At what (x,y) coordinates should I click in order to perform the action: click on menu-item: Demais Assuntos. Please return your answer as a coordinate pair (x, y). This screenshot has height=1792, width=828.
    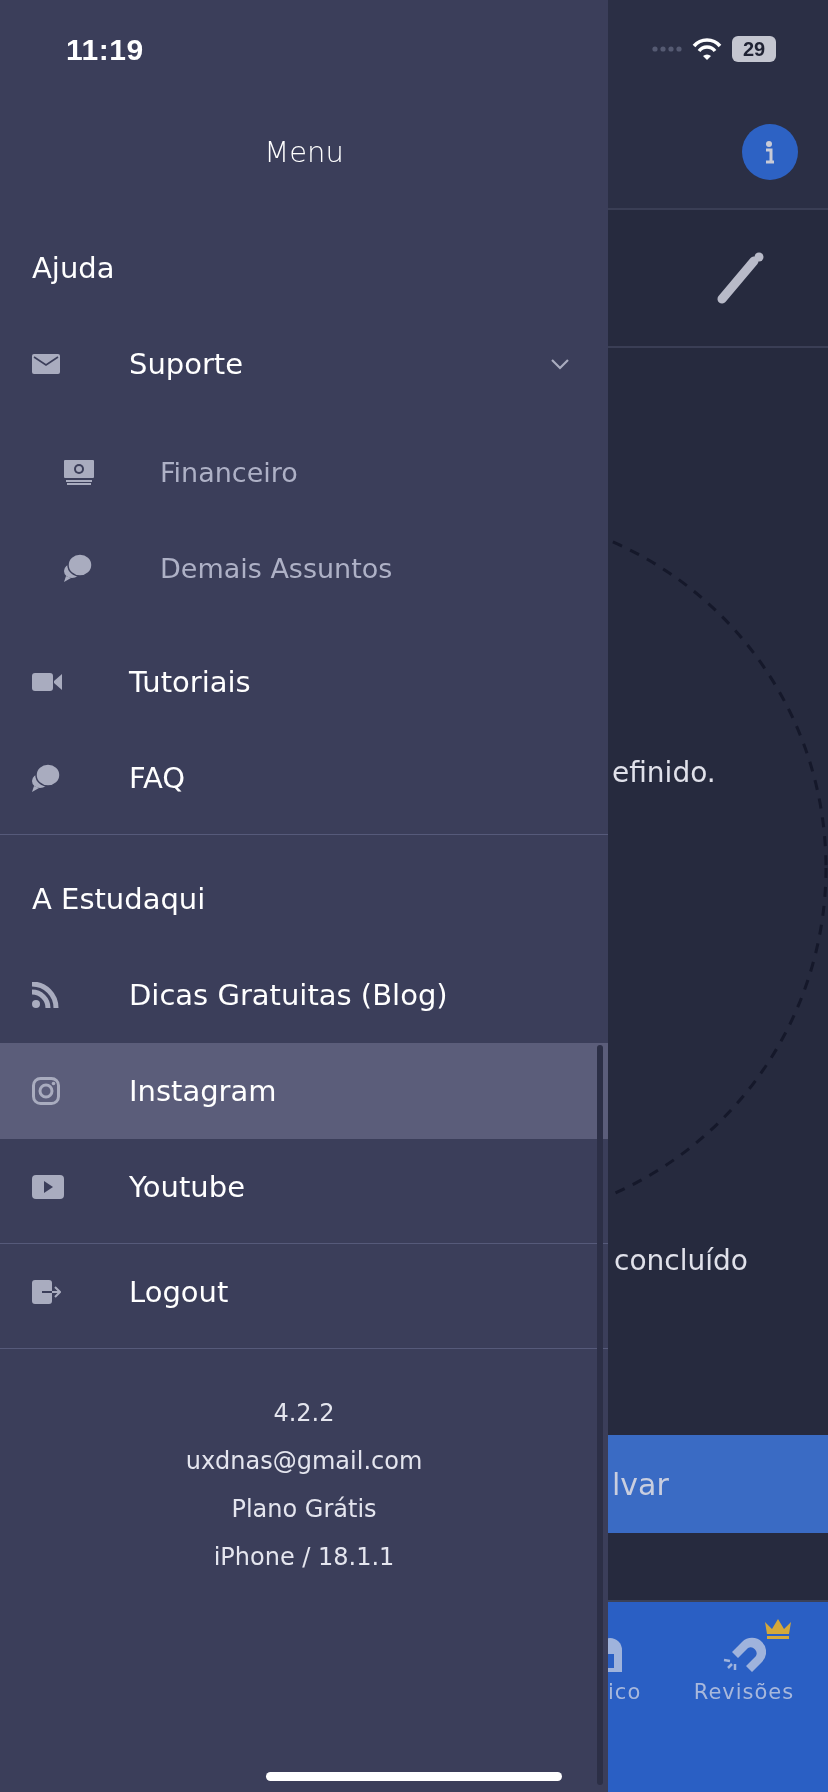
    Looking at the image, I should click on (304, 568).